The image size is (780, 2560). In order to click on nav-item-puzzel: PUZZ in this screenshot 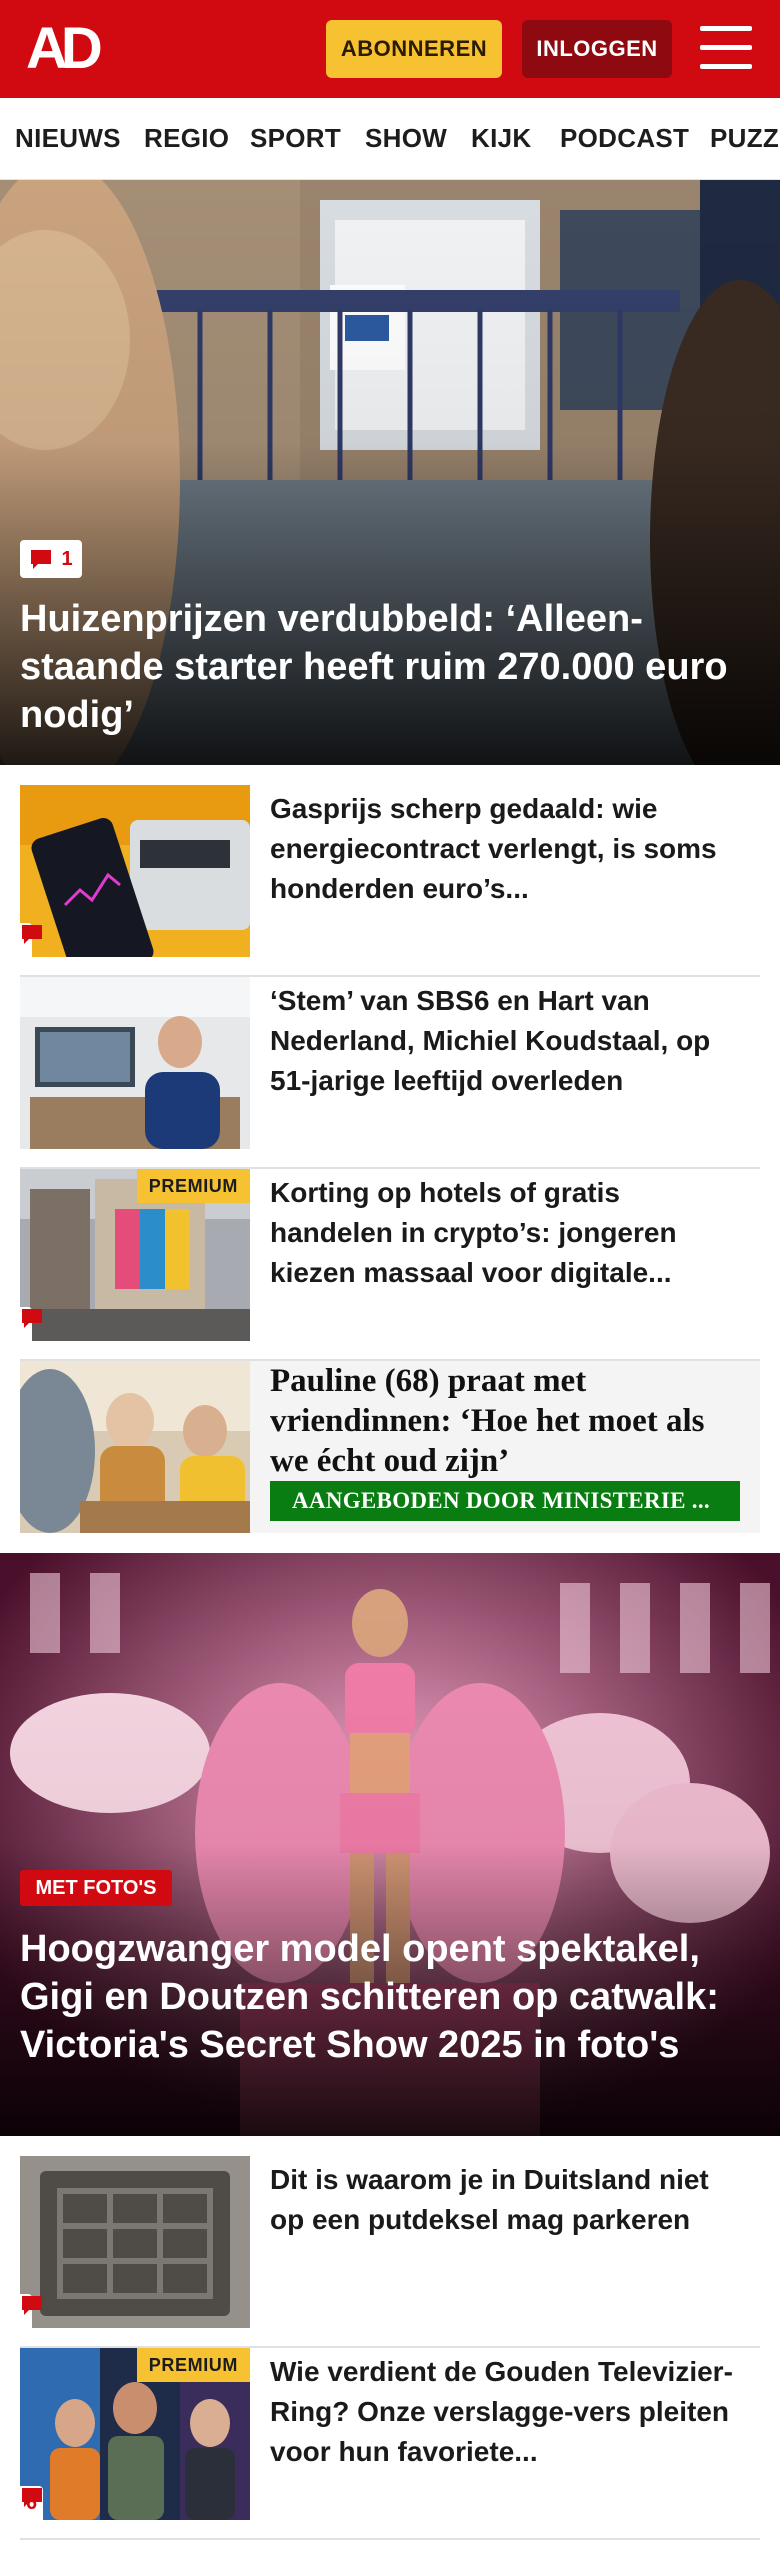, I will do `click(744, 138)`.